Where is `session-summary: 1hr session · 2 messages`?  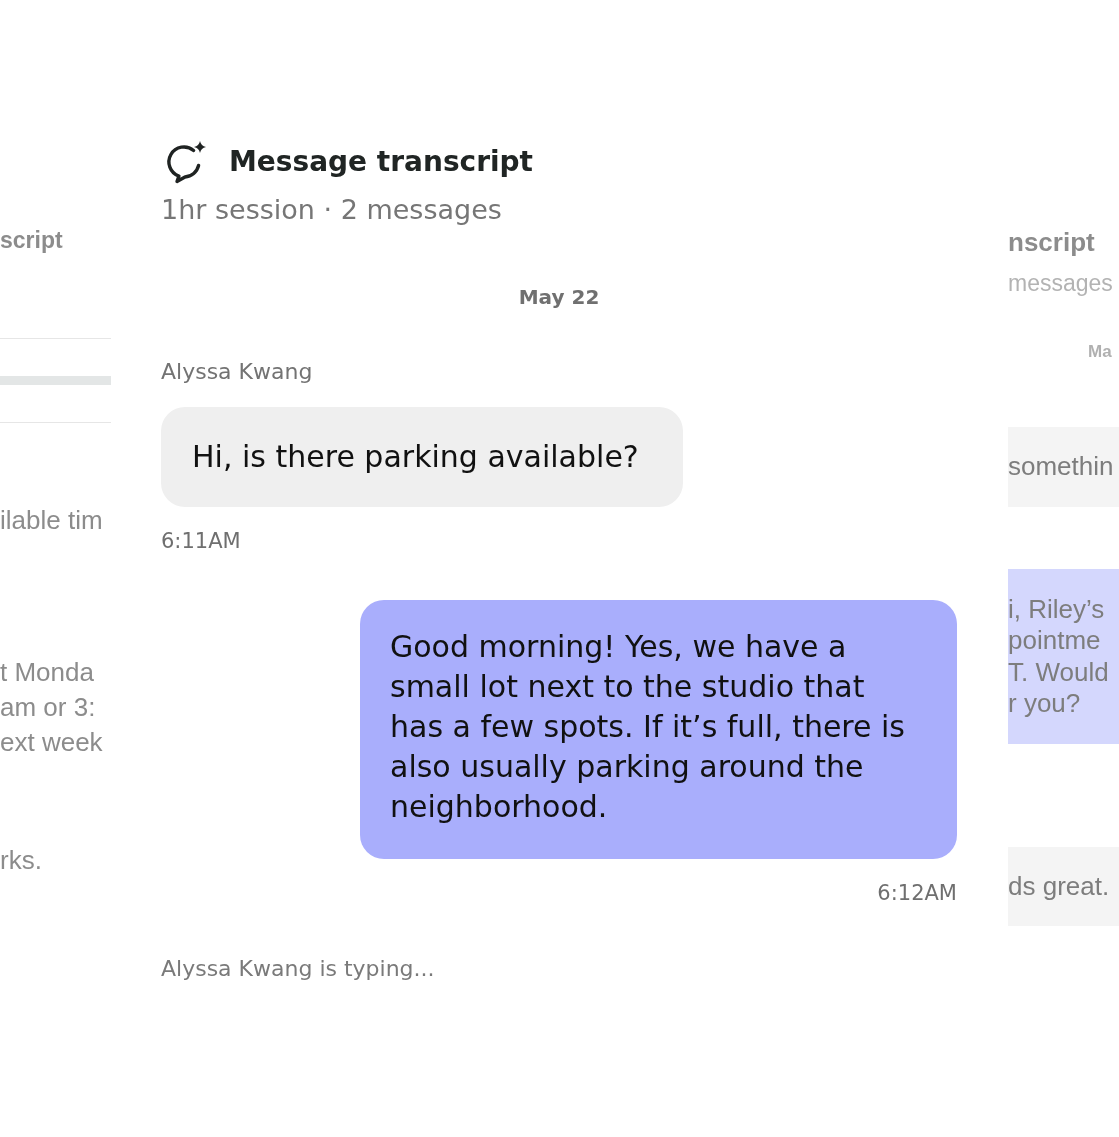 session-summary: 1hr session · 2 messages is located at coordinates (331, 210).